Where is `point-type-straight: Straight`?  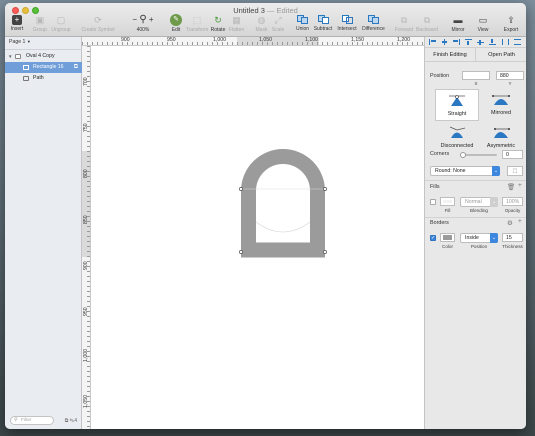
point-type-straight: Straight is located at coordinates (457, 105).